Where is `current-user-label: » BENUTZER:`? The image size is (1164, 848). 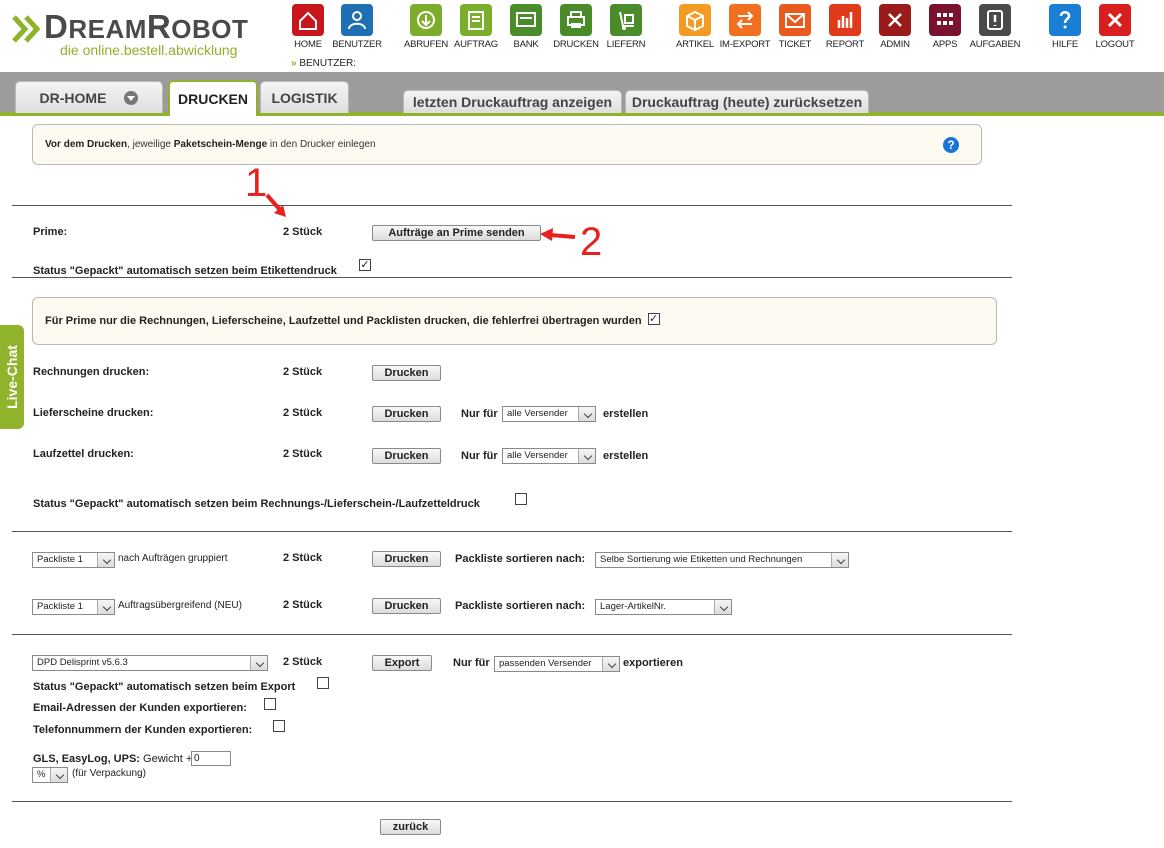 current-user-label: » BENUTZER: is located at coordinates (324, 63).